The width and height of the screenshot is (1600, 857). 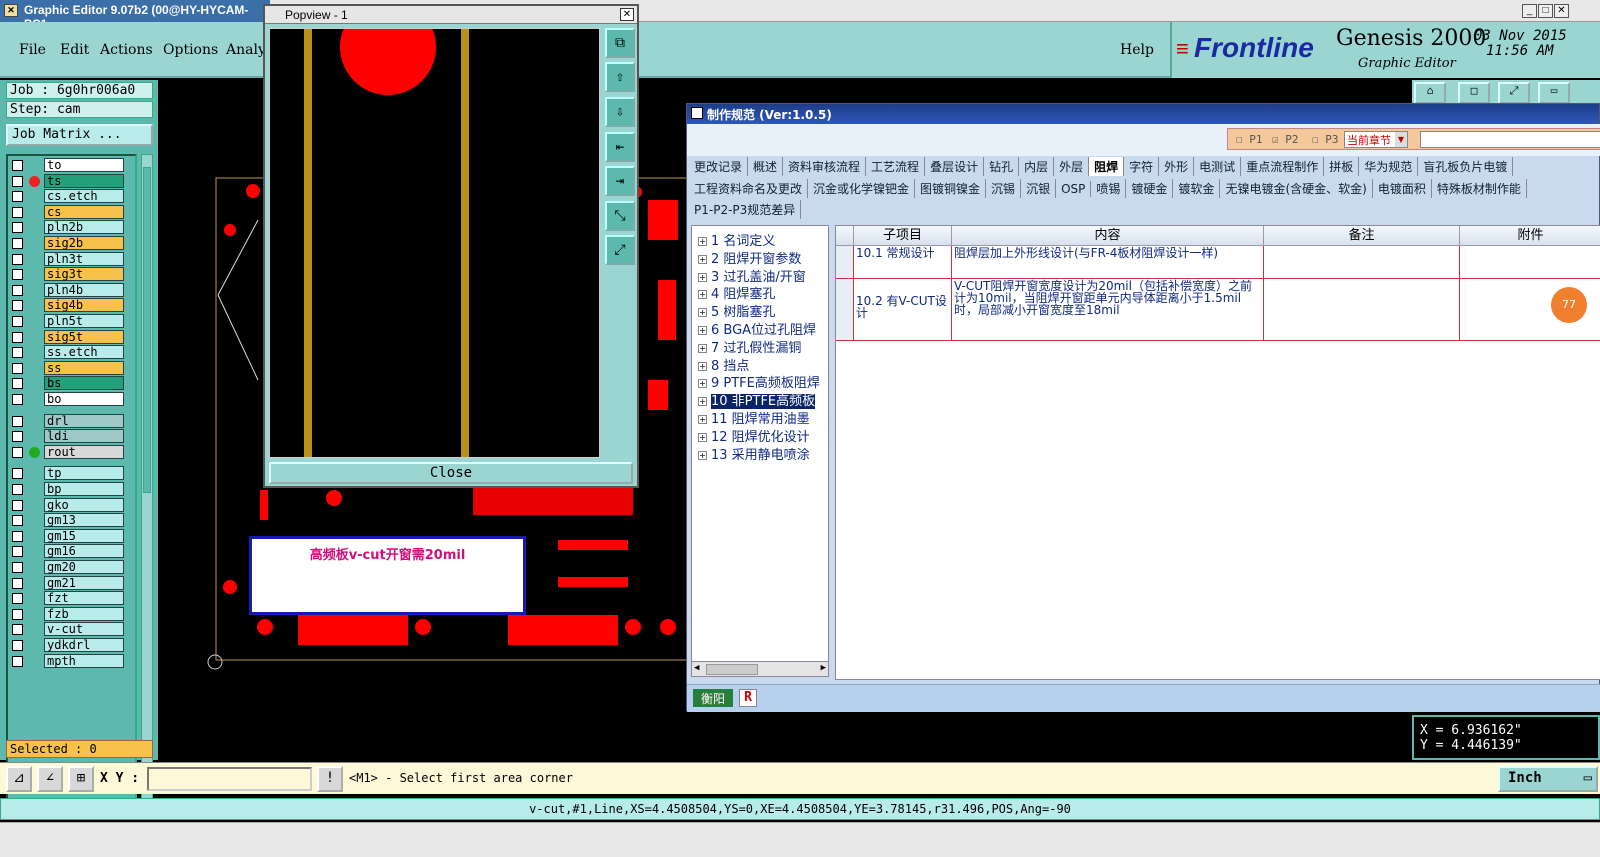 What do you see at coordinates (84, 180) in the screenshot?
I see `layer-name: ts` at bounding box center [84, 180].